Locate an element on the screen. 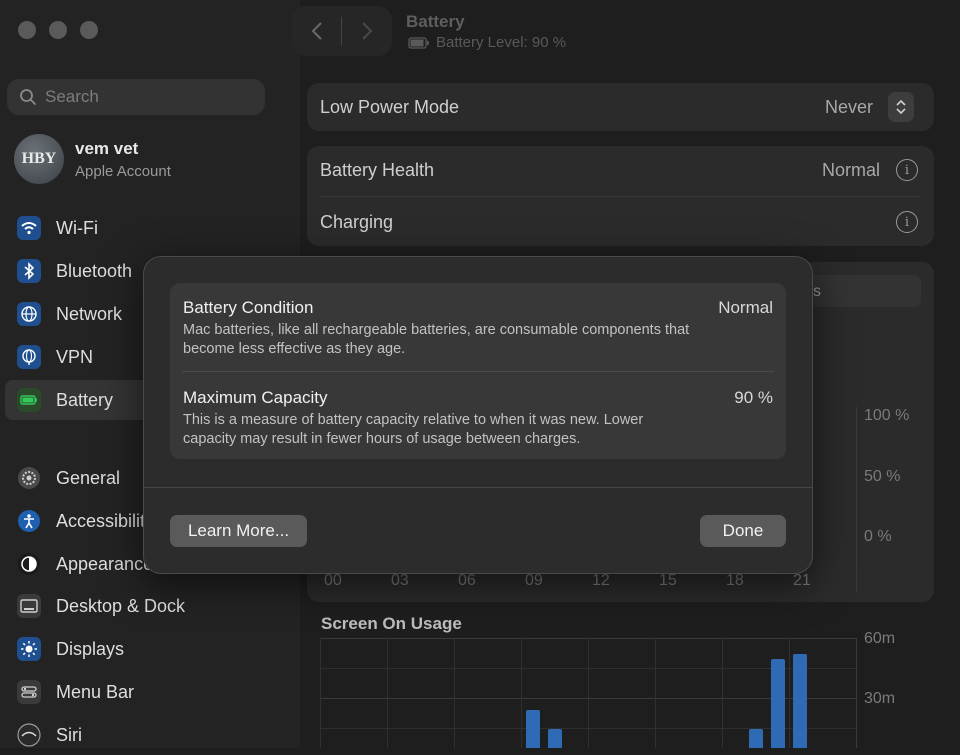 This screenshot has width=960, height=755. sun-icon is located at coordinates (29, 649).